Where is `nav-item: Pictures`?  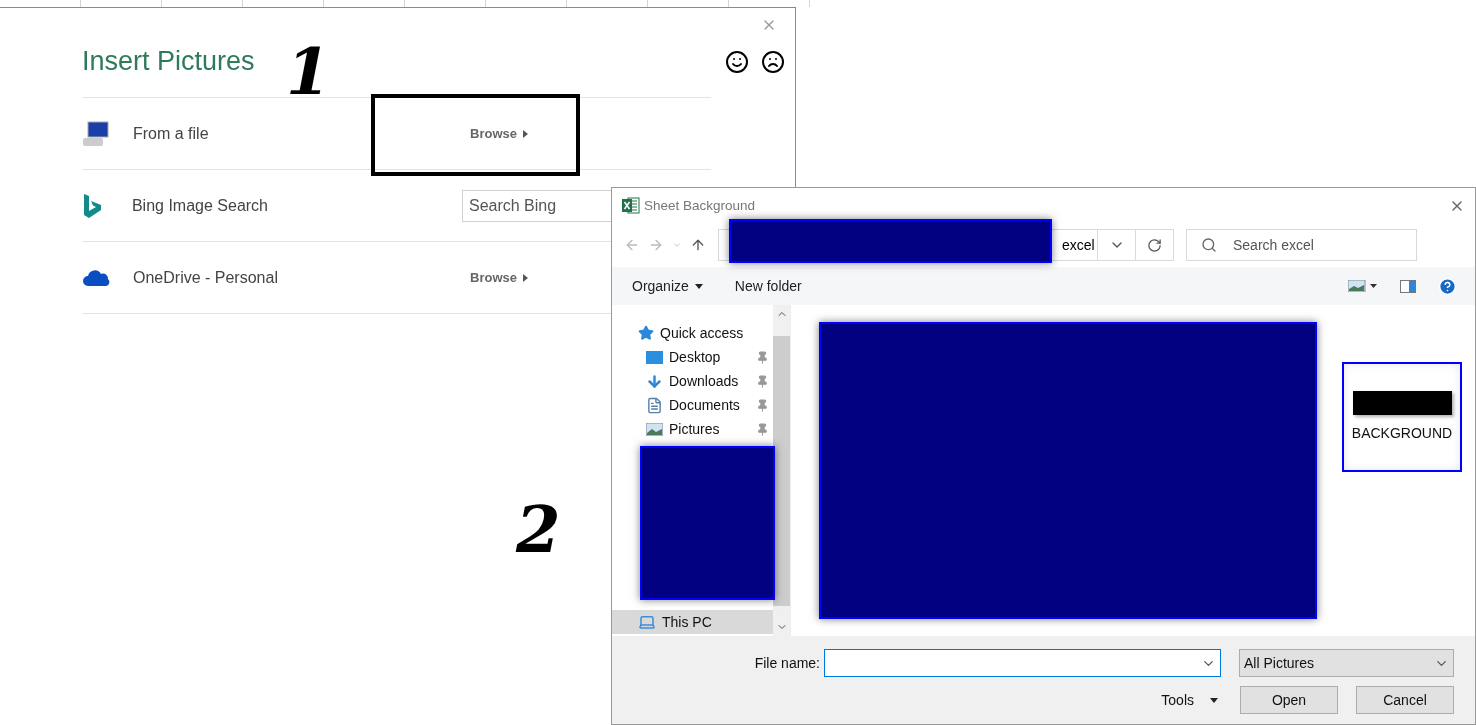
nav-item: Pictures is located at coordinates (692, 429).